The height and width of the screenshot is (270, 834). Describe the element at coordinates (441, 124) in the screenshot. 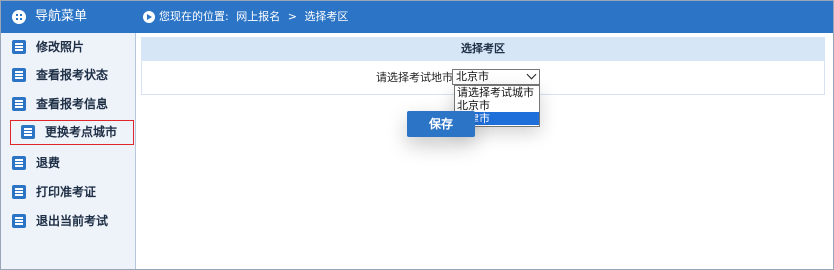

I see `save-button: 保存` at that location.